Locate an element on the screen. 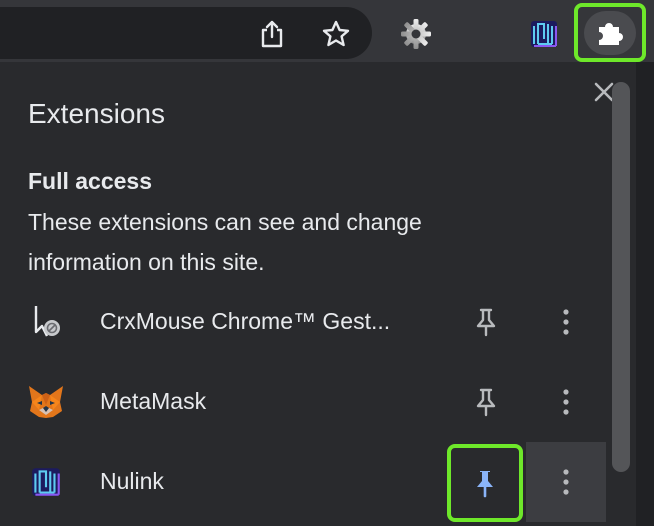 This screenshot has width=654, height=526. star-icon is located at coordinates (336, 33).